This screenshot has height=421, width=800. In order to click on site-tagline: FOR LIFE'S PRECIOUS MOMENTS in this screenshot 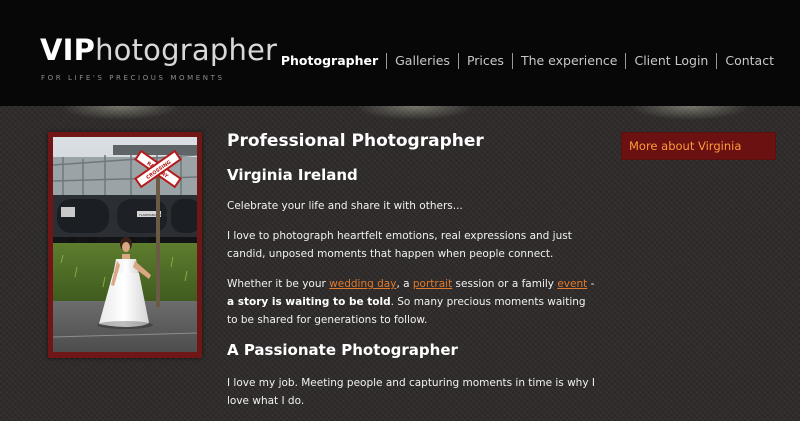, I will do `click(133, 78)`.